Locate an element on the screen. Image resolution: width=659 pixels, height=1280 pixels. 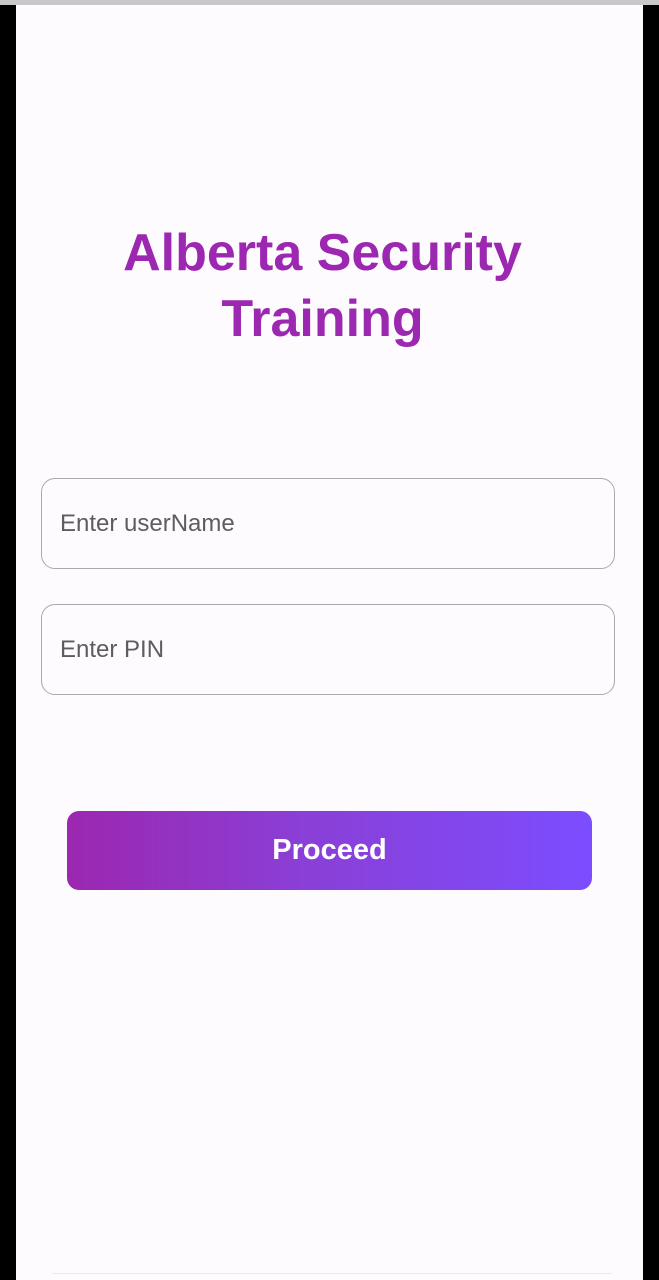
proceed-button: Proceed is located at coordinates (329, 850).